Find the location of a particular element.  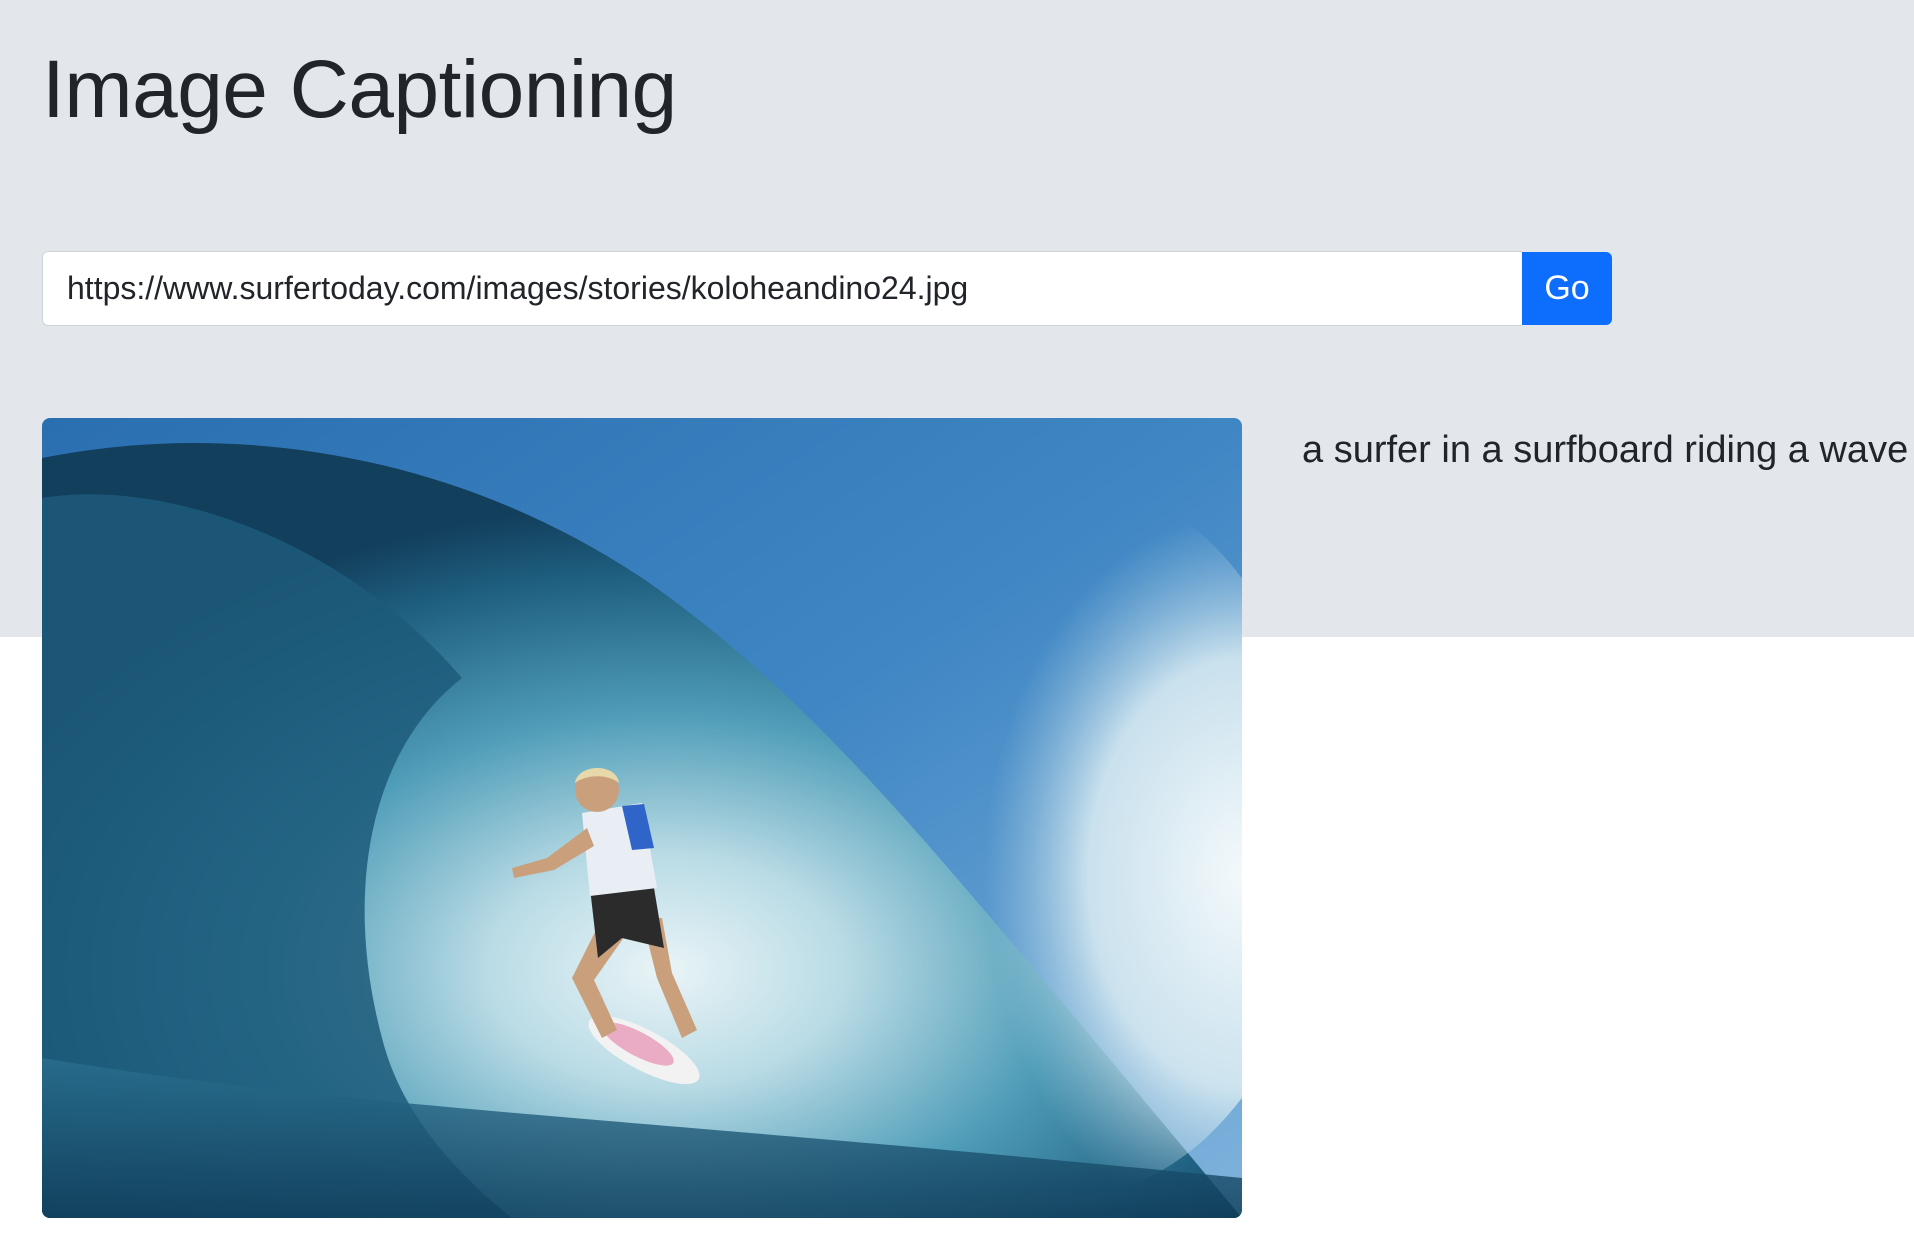

url-form: Go is located at coordinates (827, 288).